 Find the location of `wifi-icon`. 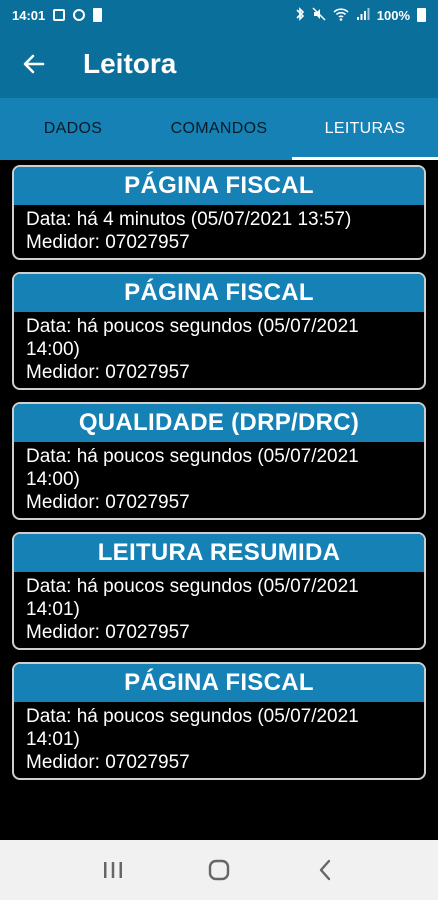

wifi-icon is located at coordinates (341, 15).